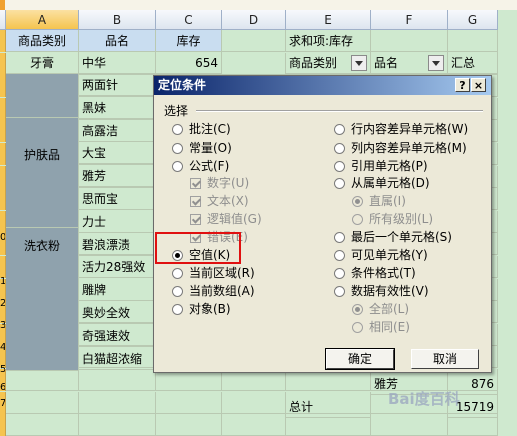 The width and height of the screenshot is (517, 436). Describe the element at coordinates (2, 303) in the screenshot. I see `row-number: 2` at that location.